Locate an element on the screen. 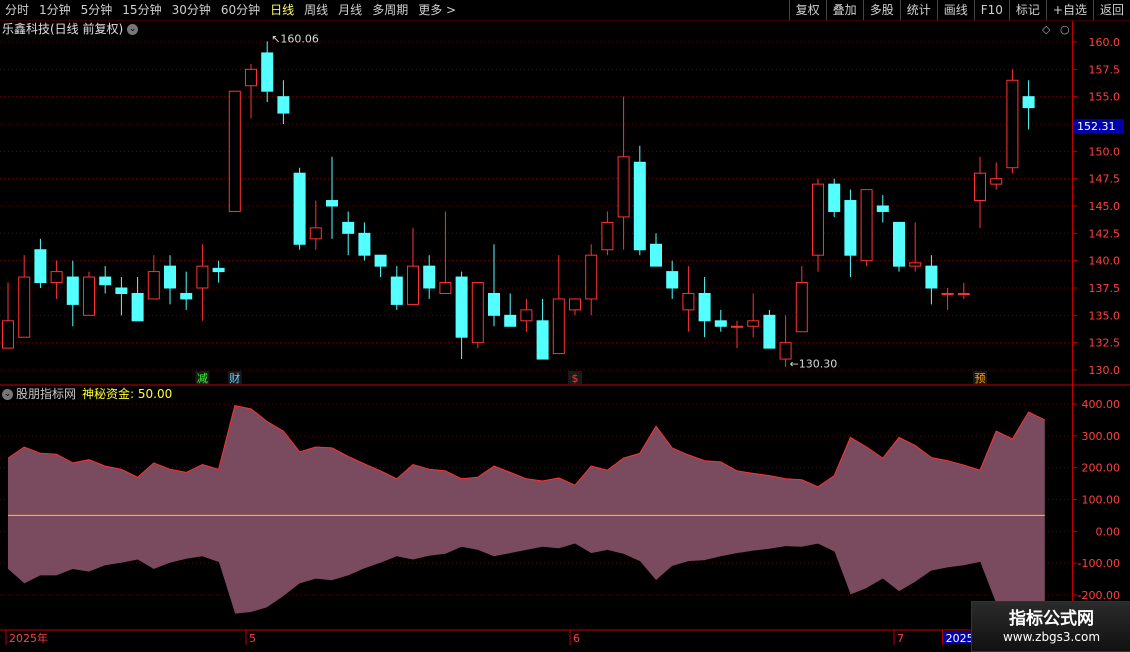  circle-icon: ○ is located at coordinates (1065, 29).